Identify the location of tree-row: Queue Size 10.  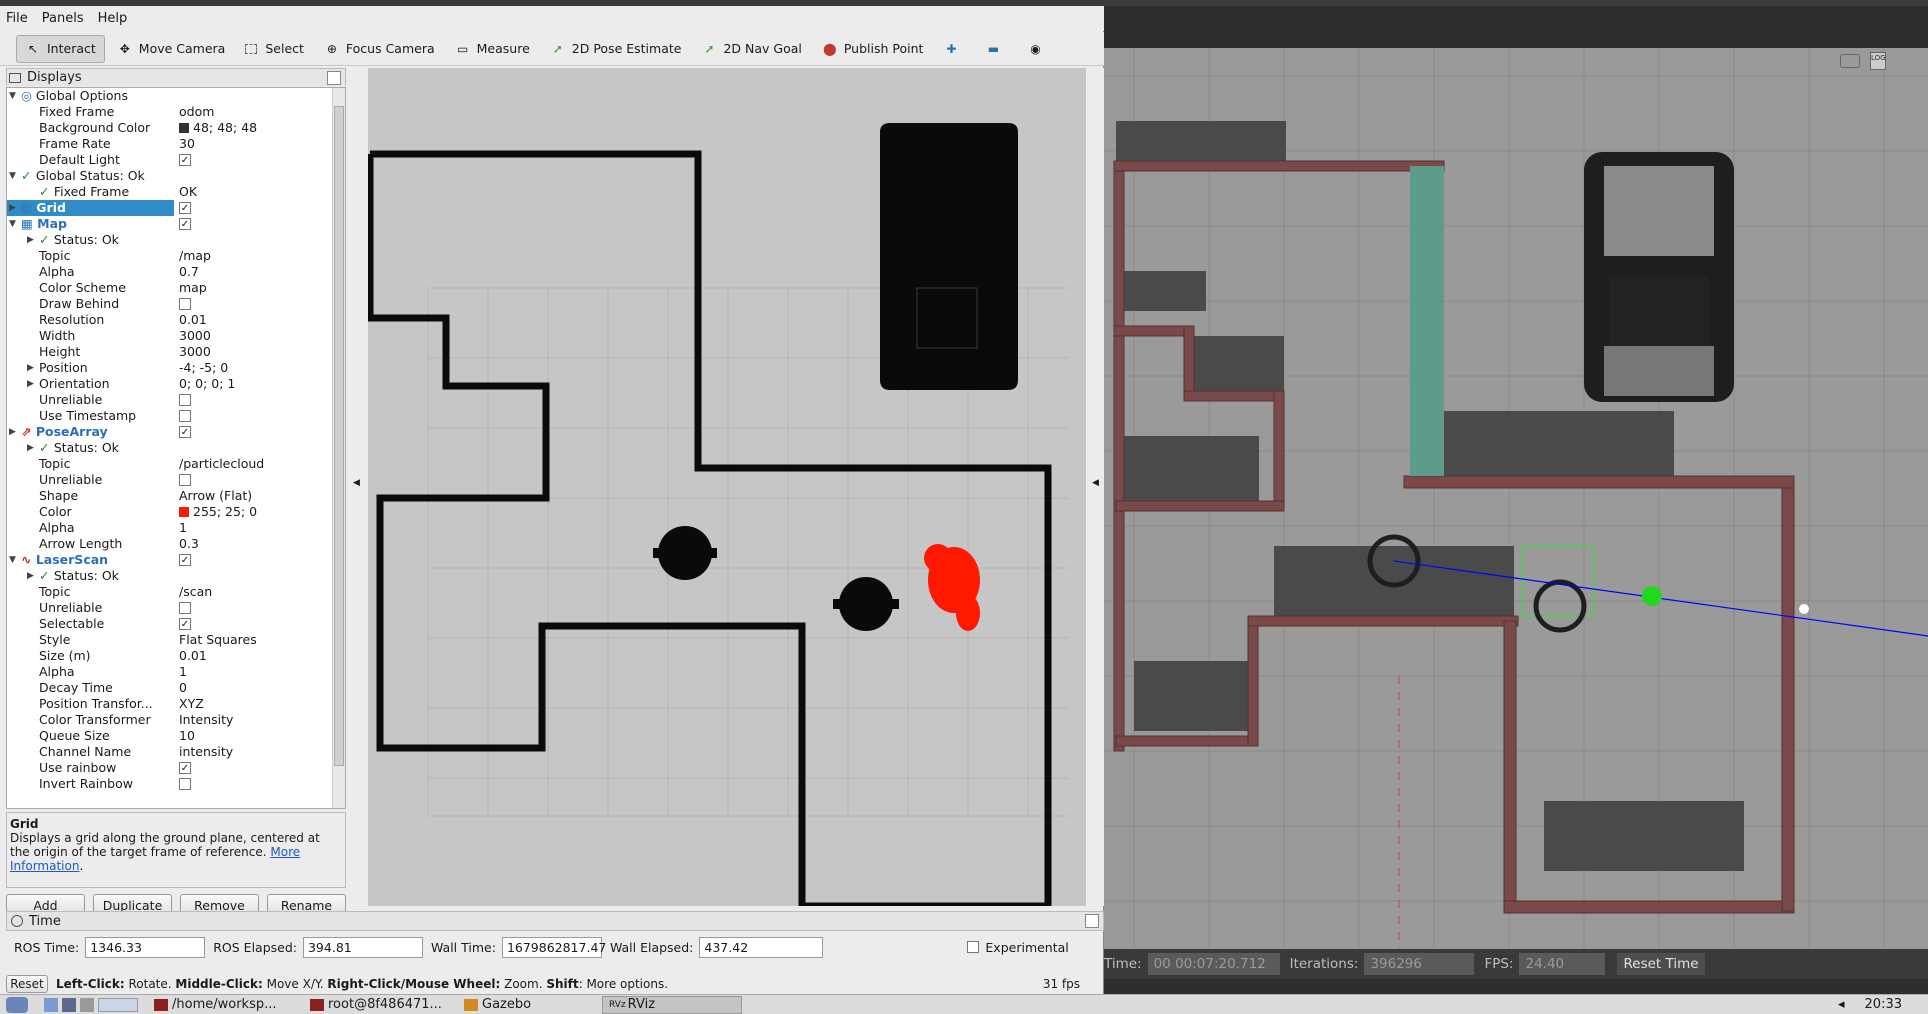
(176, 736).